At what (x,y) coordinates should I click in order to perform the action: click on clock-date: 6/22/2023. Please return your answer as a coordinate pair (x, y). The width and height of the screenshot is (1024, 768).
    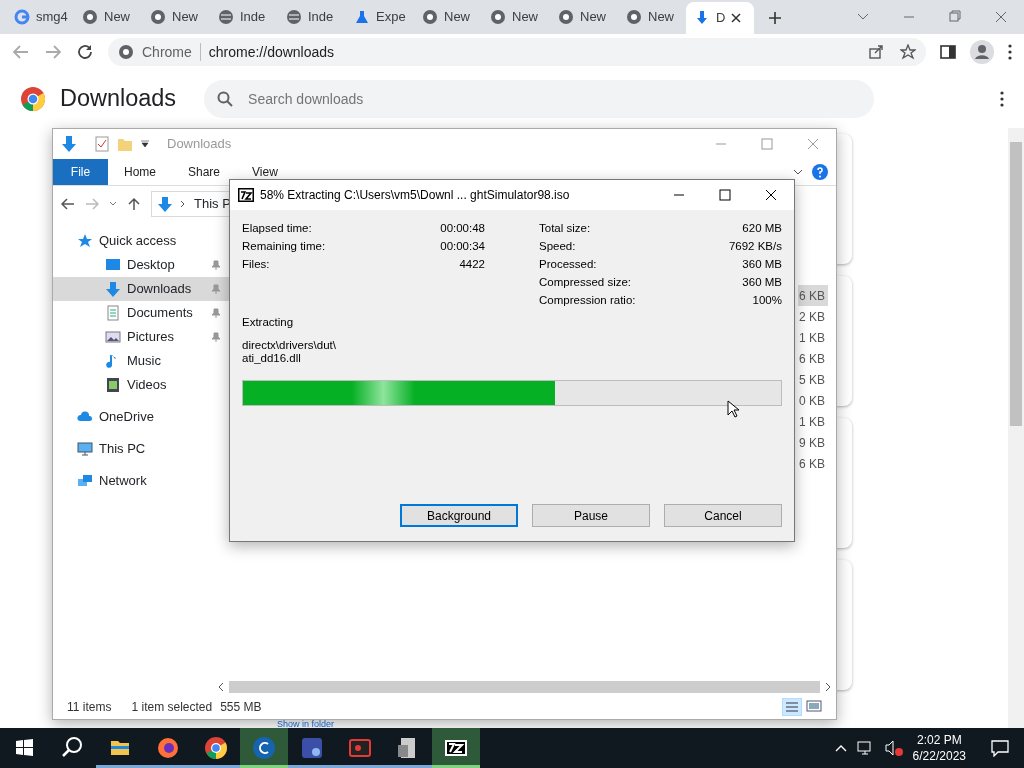
    Looking at the image, I should click on (939, 756).